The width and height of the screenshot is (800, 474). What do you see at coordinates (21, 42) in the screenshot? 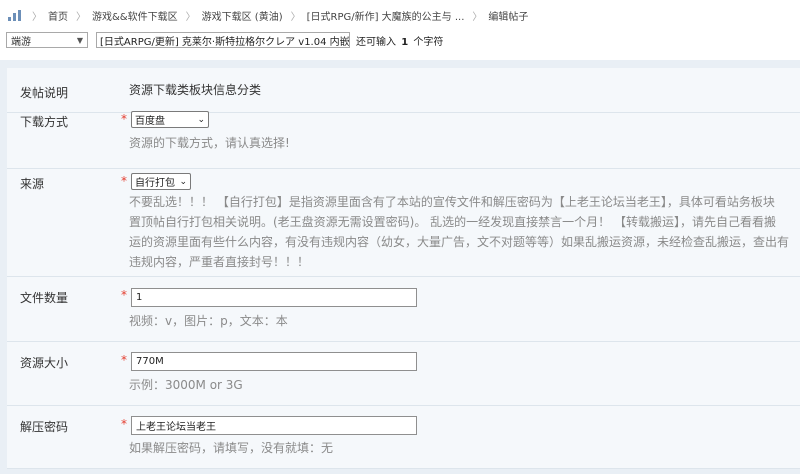
I see `type-select-value: 端游` at bounding box center [21, 42].